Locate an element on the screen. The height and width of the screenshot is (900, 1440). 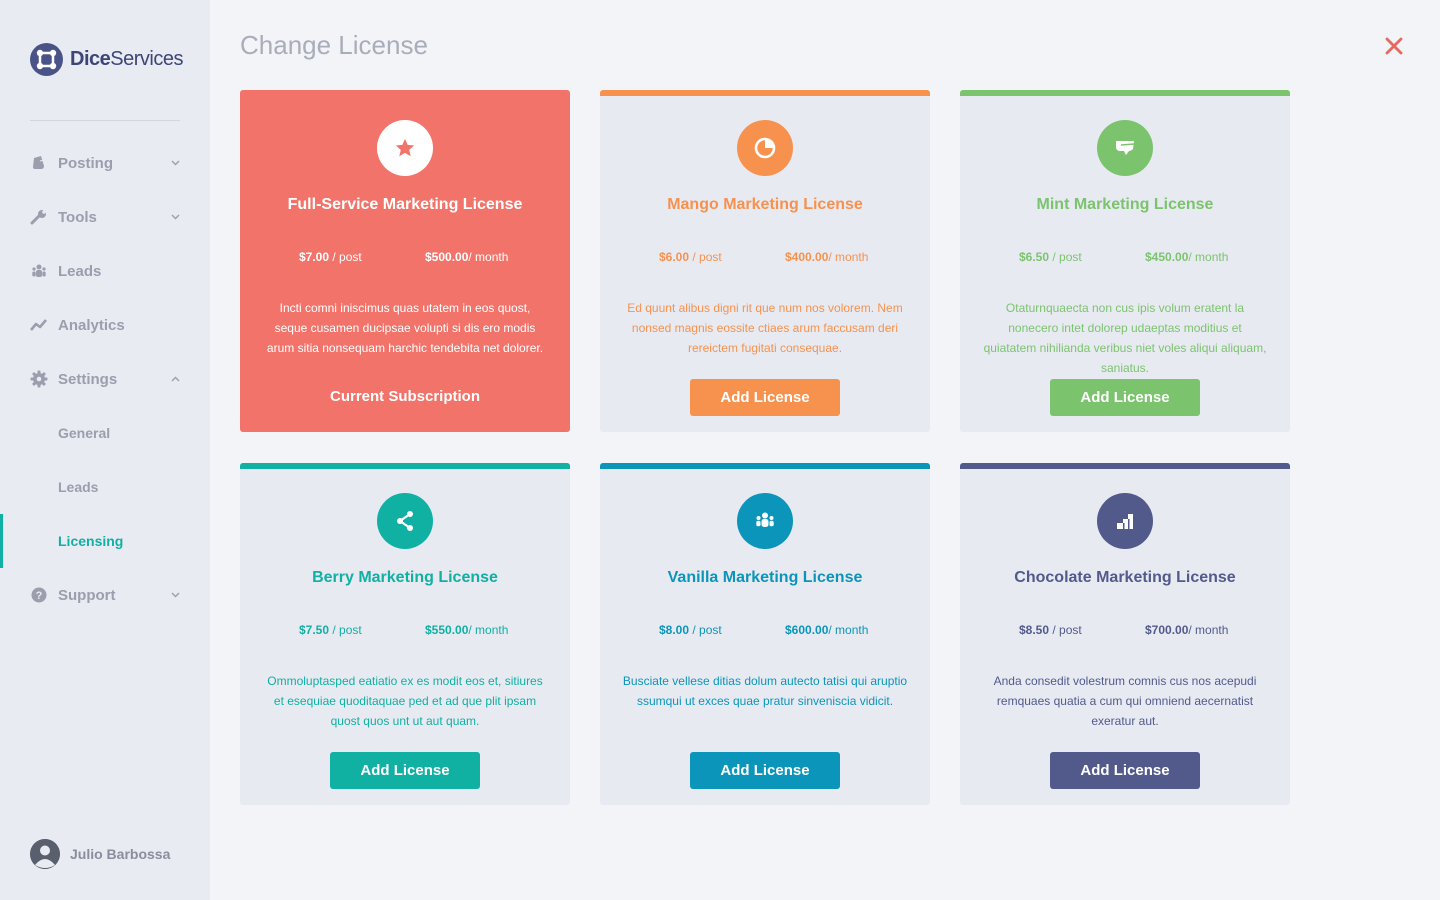
people-icon is located at coordinates (39, 271).